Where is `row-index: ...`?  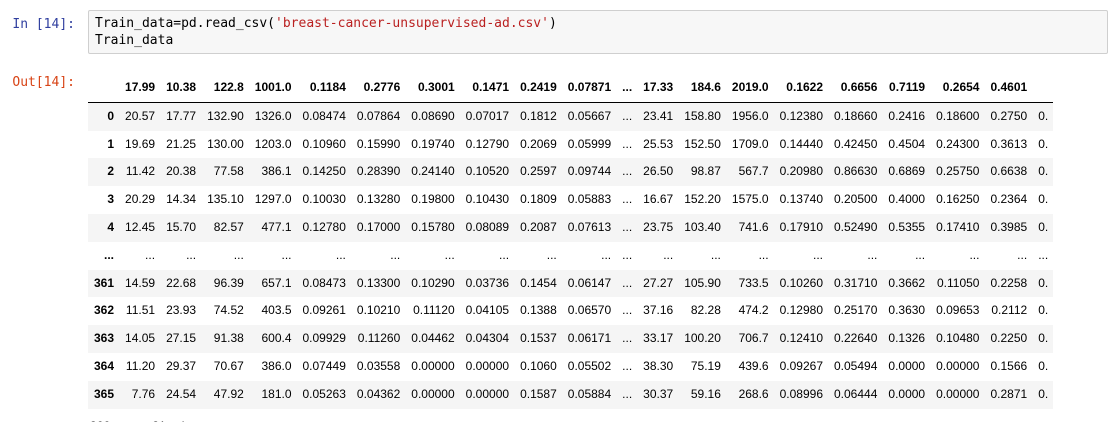
row-index: ... is located at coordinates (109, 254).